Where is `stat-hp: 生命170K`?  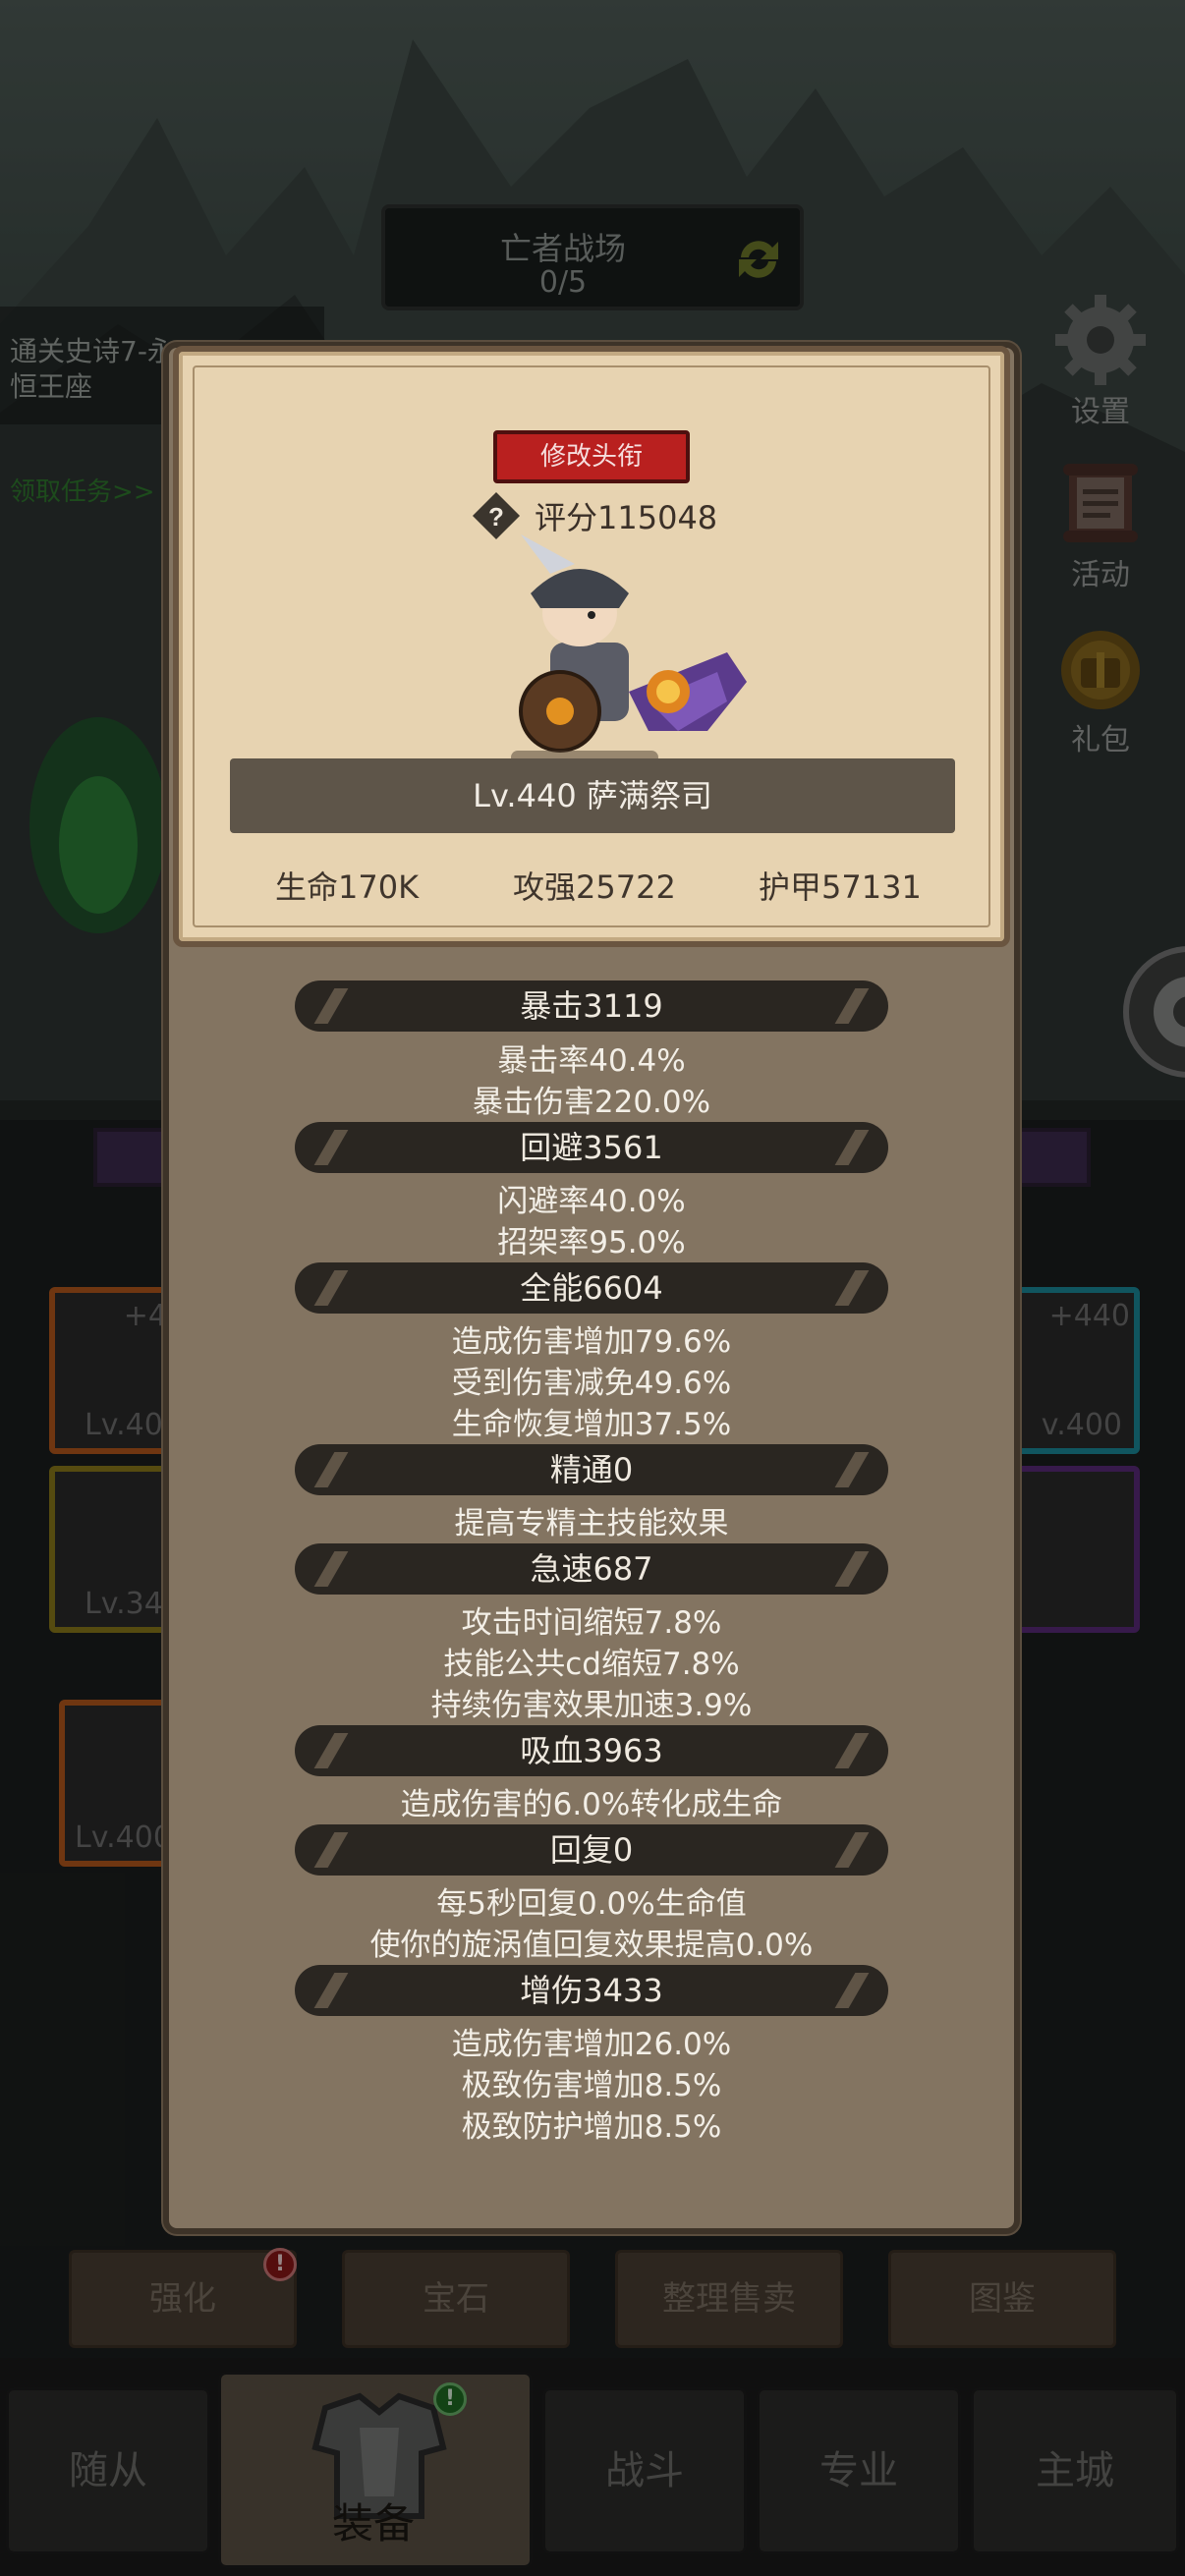 stat-hp: 生命170K is located at coordinates (348, 887).